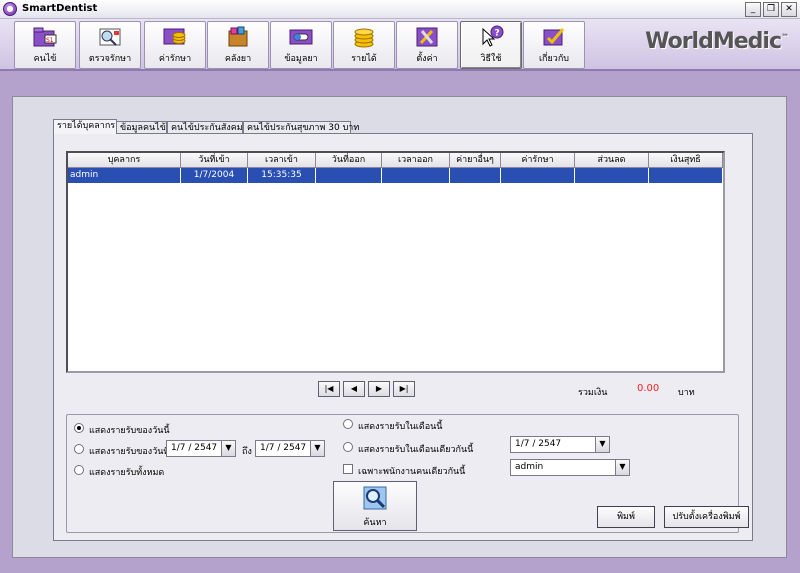 This screenshot has height=573, width=800. What do you see at coordinates (570, 467) in the screenshot?
I see `staff-select: admin ▼` at bounding box center [570, 467].